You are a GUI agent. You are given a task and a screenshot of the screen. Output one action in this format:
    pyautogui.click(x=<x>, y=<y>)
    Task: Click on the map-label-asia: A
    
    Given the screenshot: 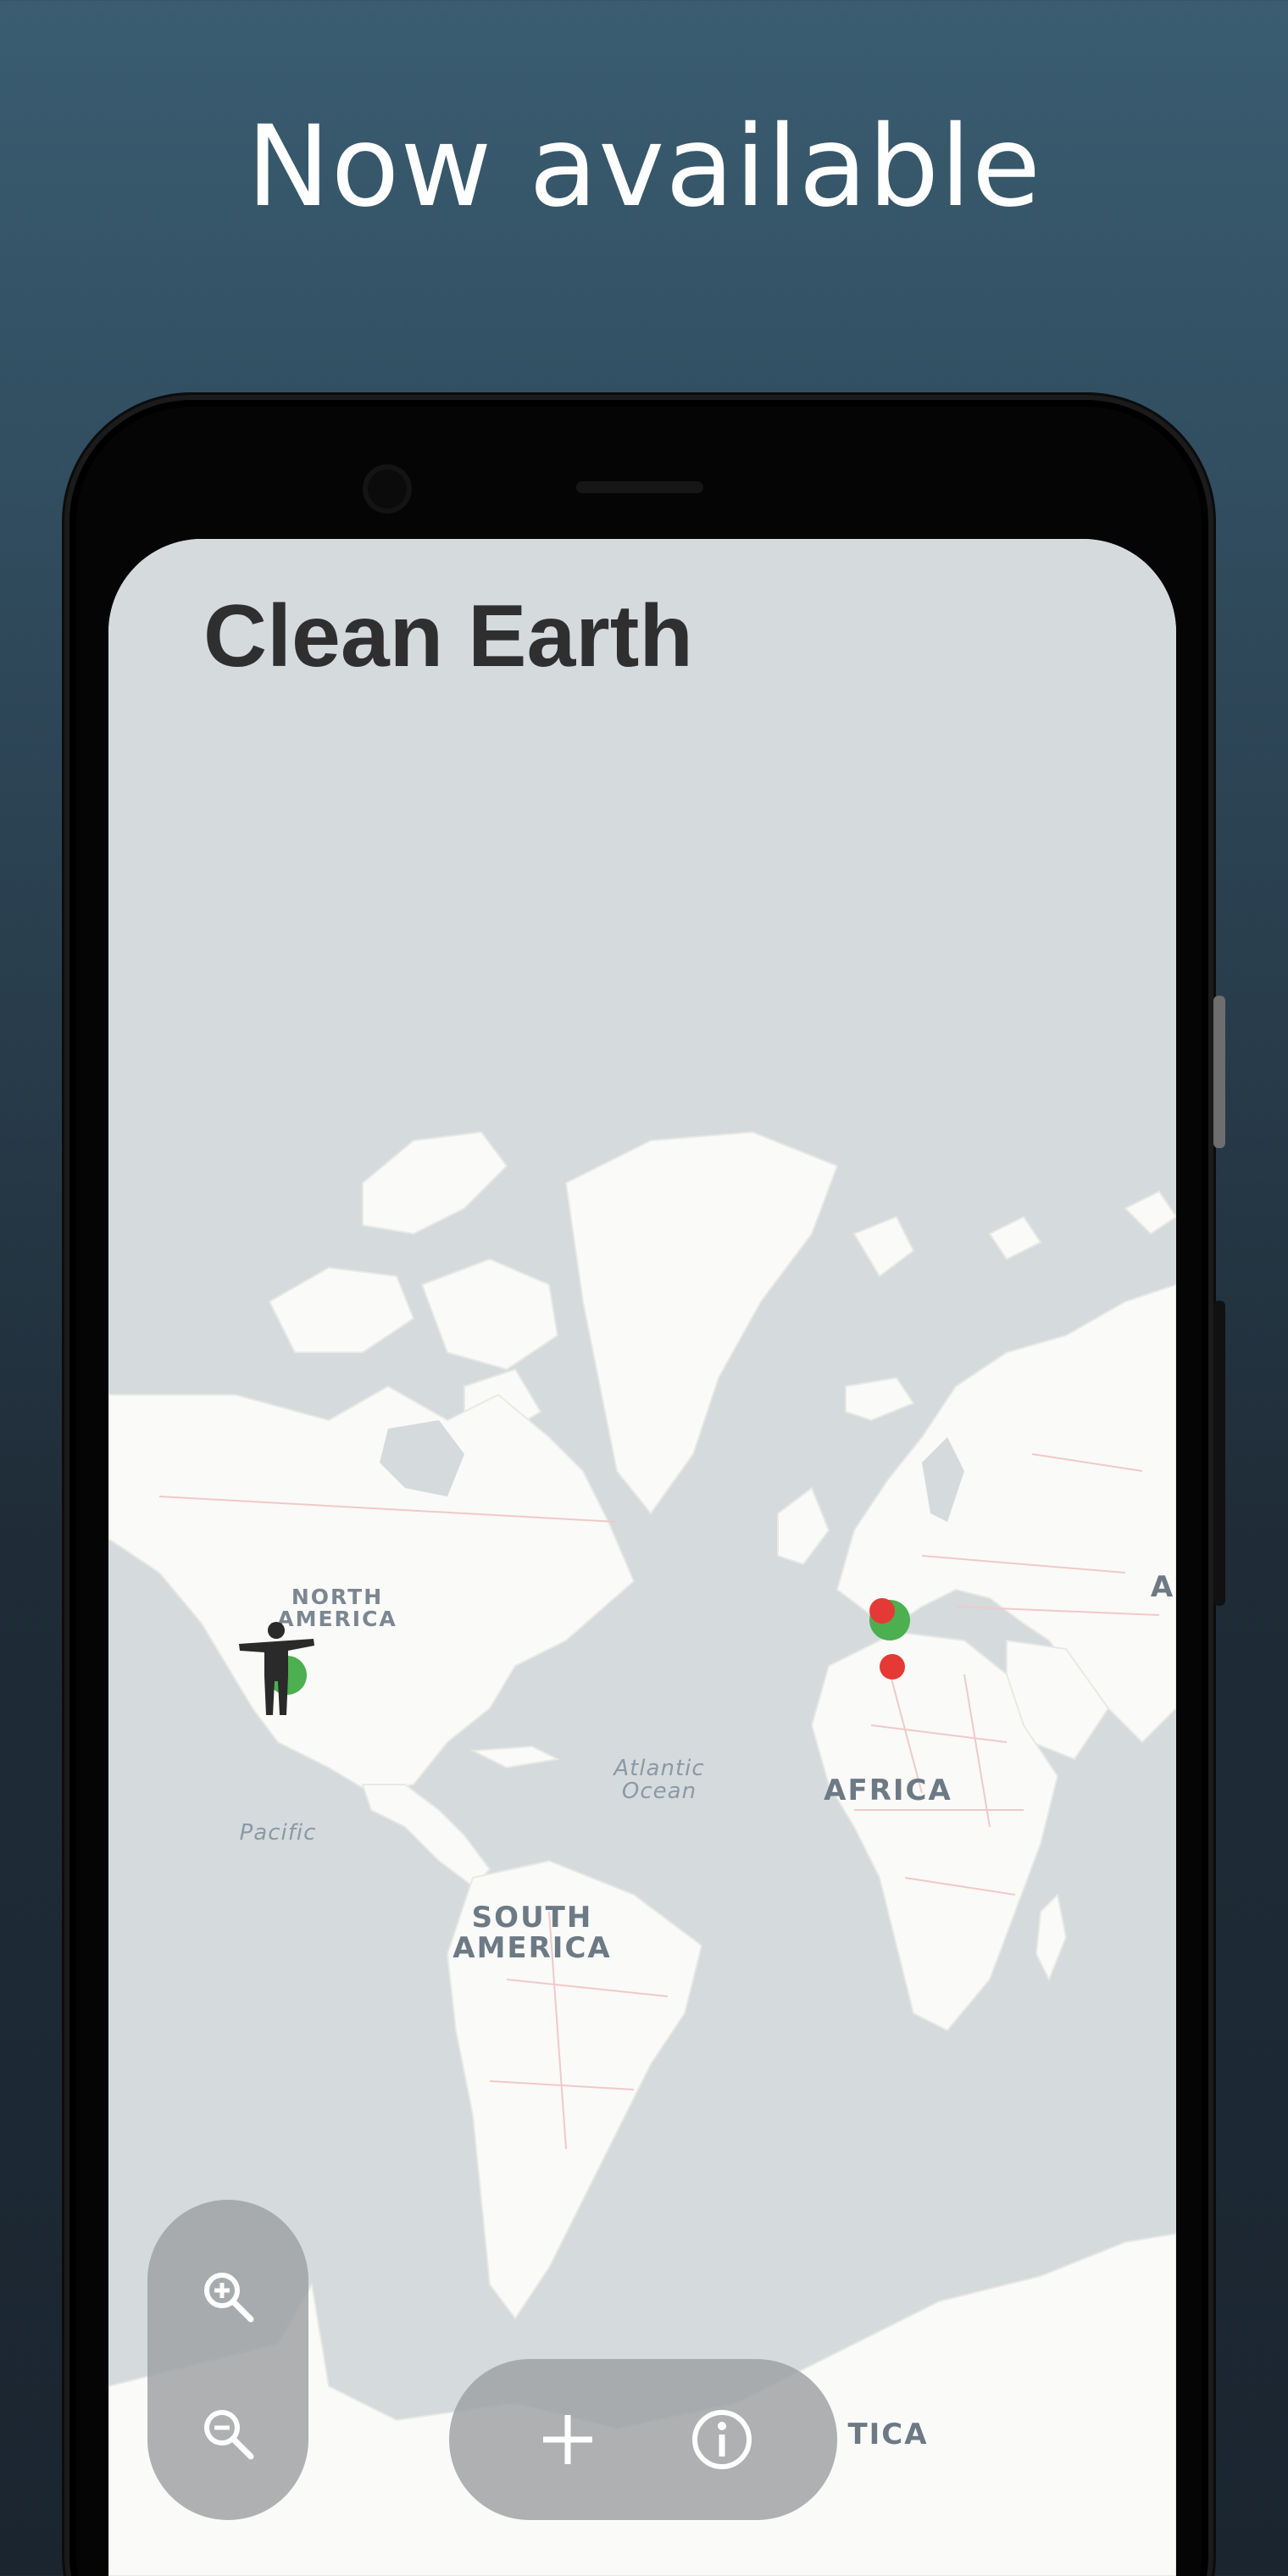 What is the action you would take?
    pyautogui.click(x=1162, y=1587)
    